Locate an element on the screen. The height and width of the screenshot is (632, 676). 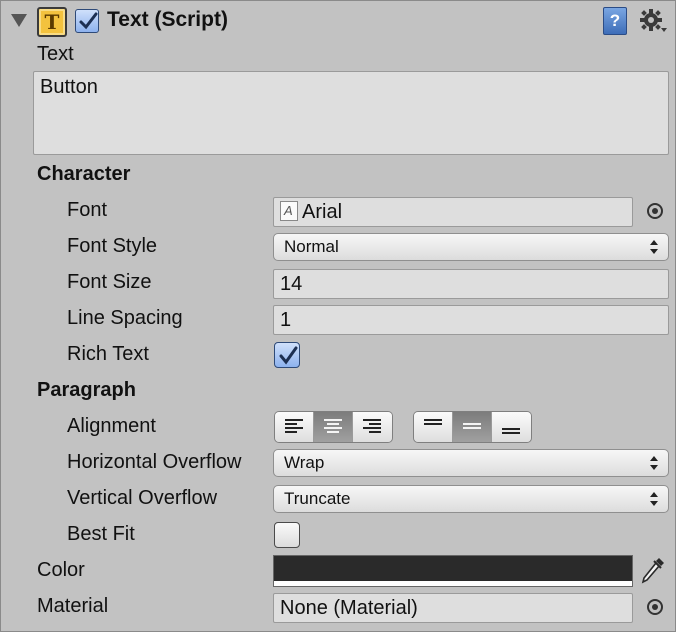
horizontal-overflow-label: Horizontal Overflow is located at coordinates (154, 462).